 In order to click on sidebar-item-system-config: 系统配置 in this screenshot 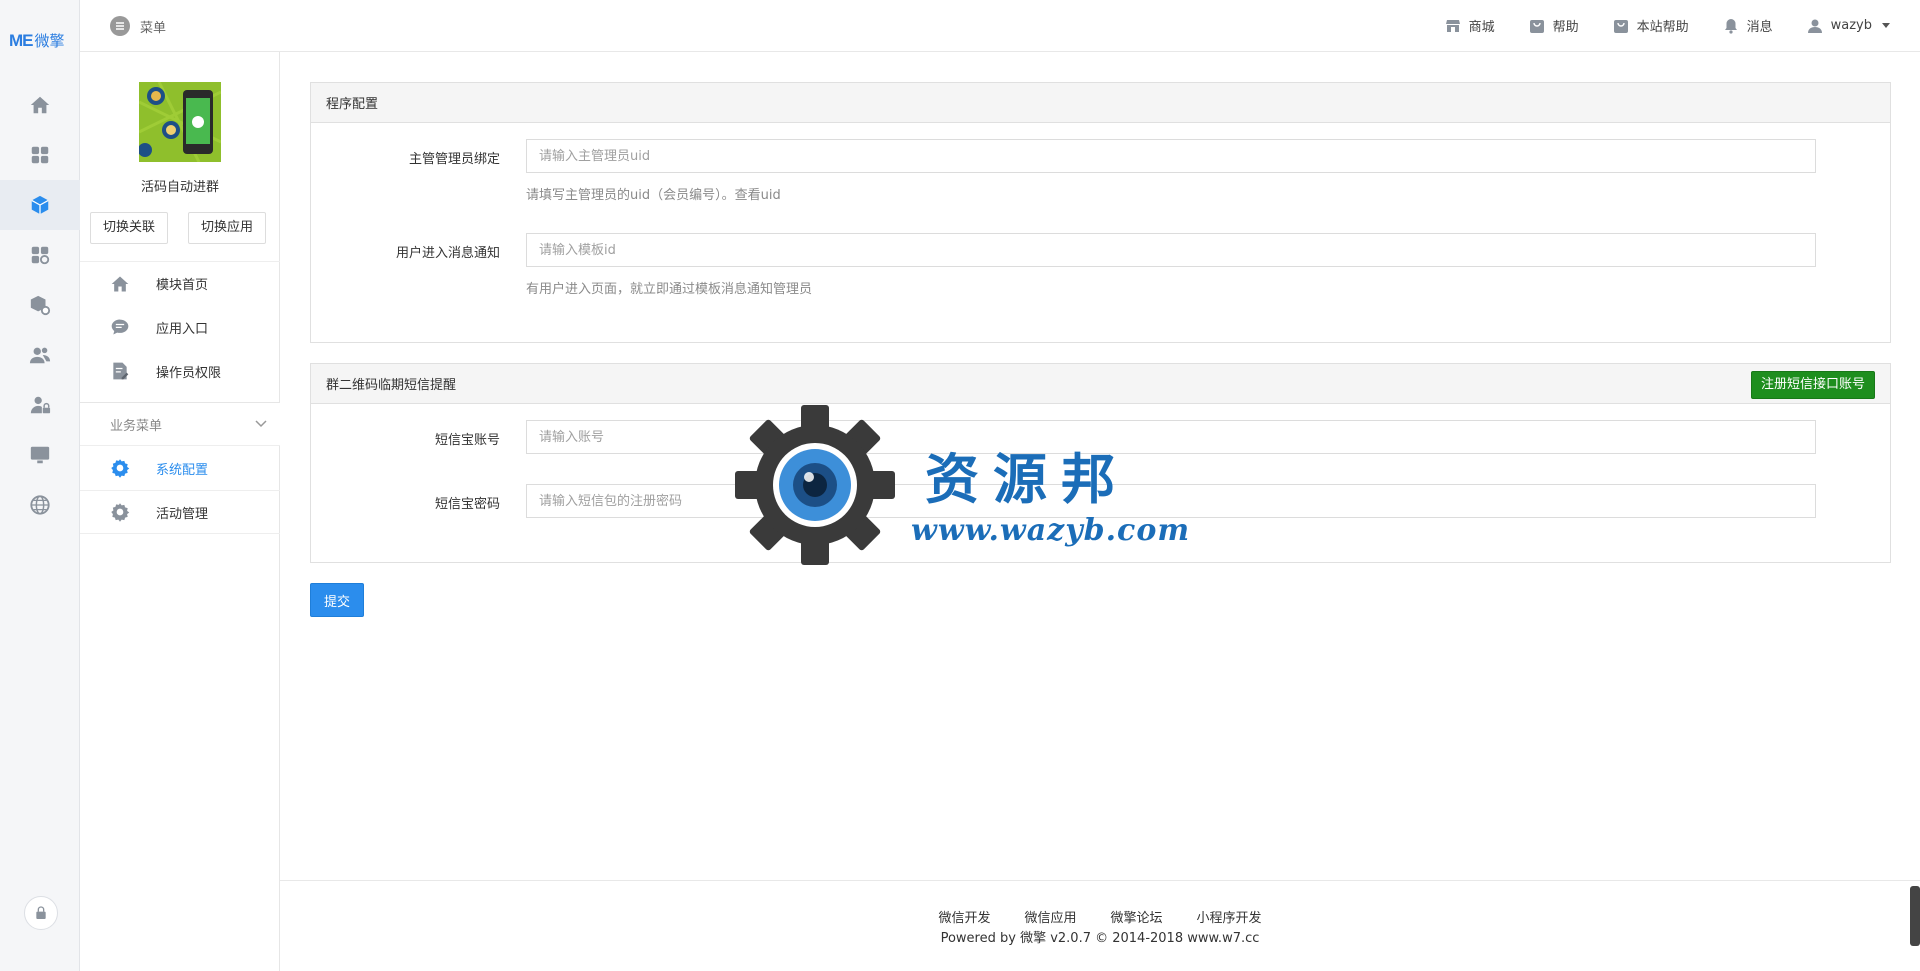, I will do `click(180, 468)`.